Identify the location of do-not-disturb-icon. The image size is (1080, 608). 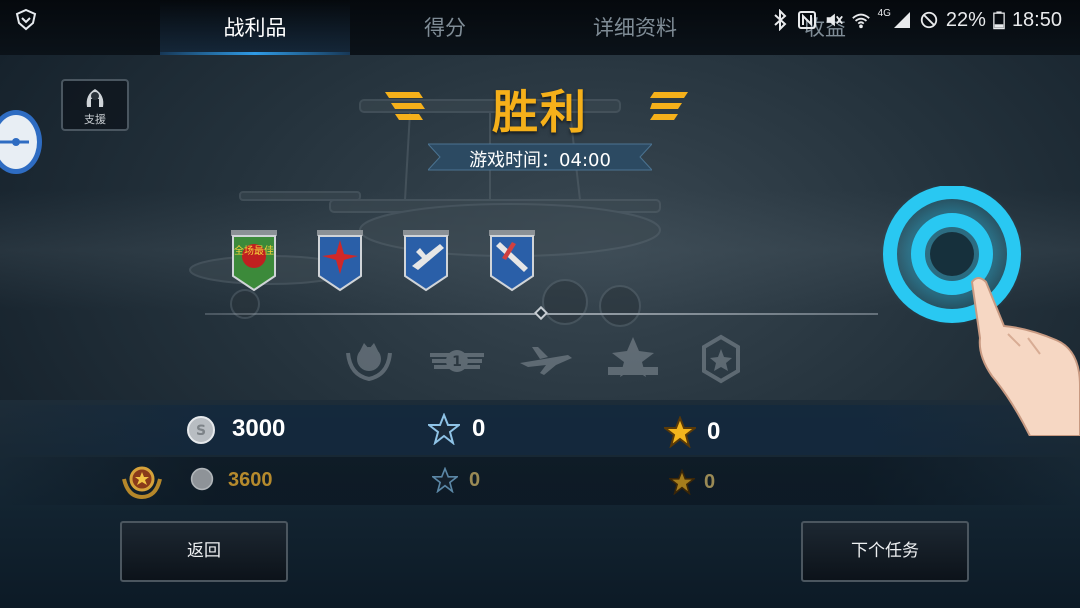
(929, 20).